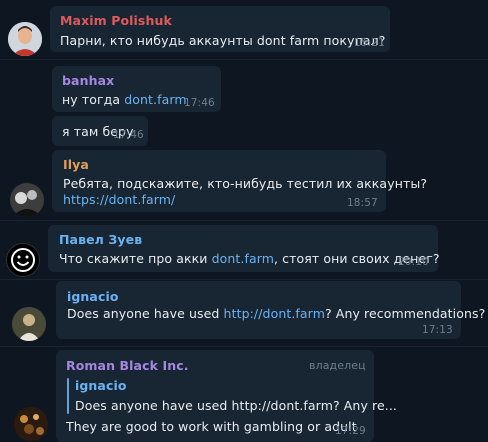 The width and height of the screenshot is (488, 442). What do you see at coordinates (350, 431) in the screenshot?
I see `message-time: 17:29` at bounding box center [350, 431].